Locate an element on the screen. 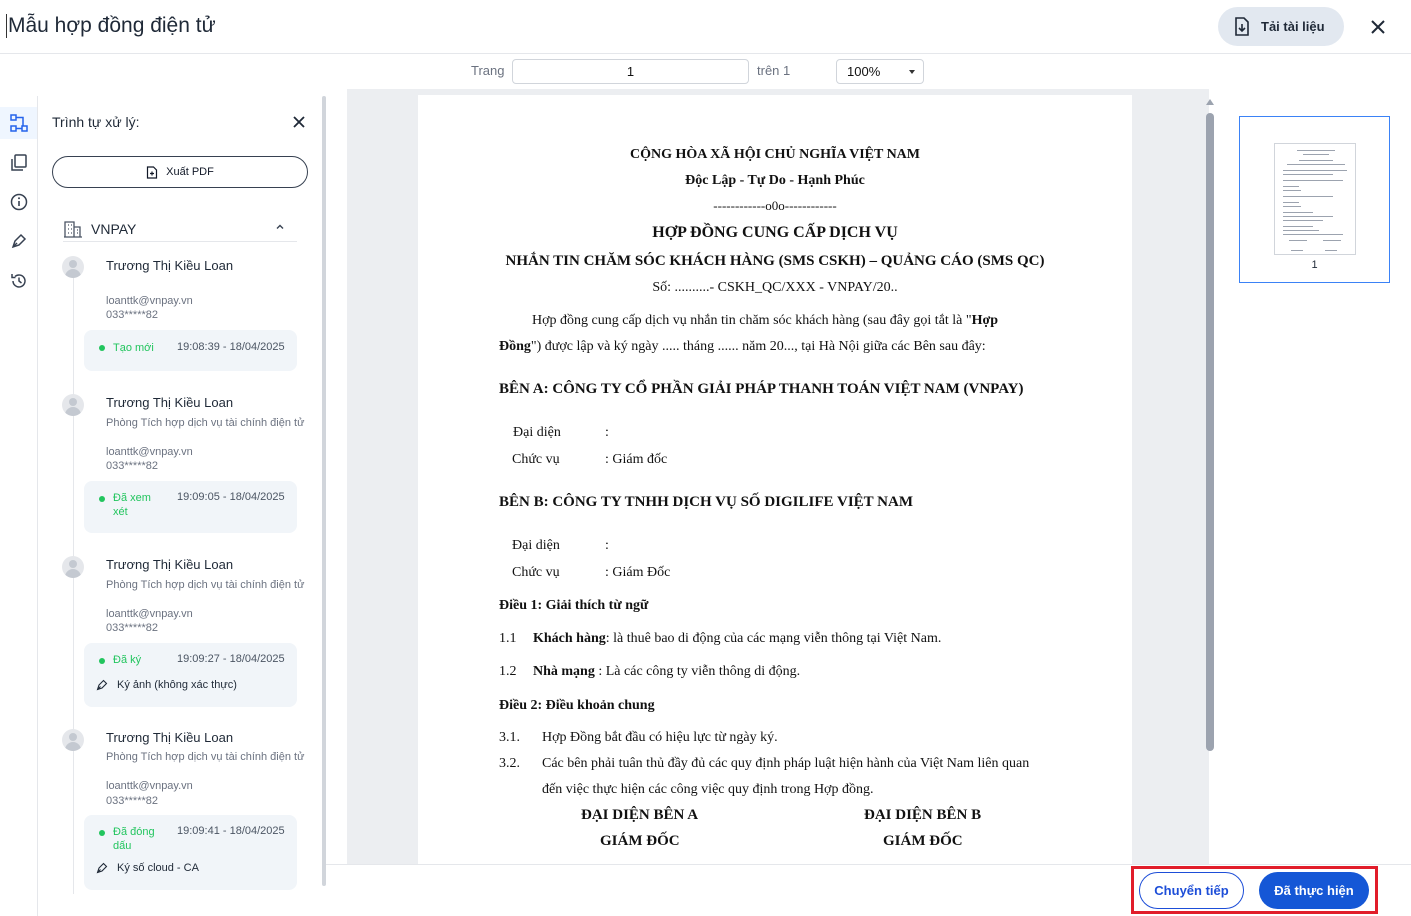 Image resolution: width=1411 pixels, height=916 pixels. side-rail is located at coordinates (19, 506).